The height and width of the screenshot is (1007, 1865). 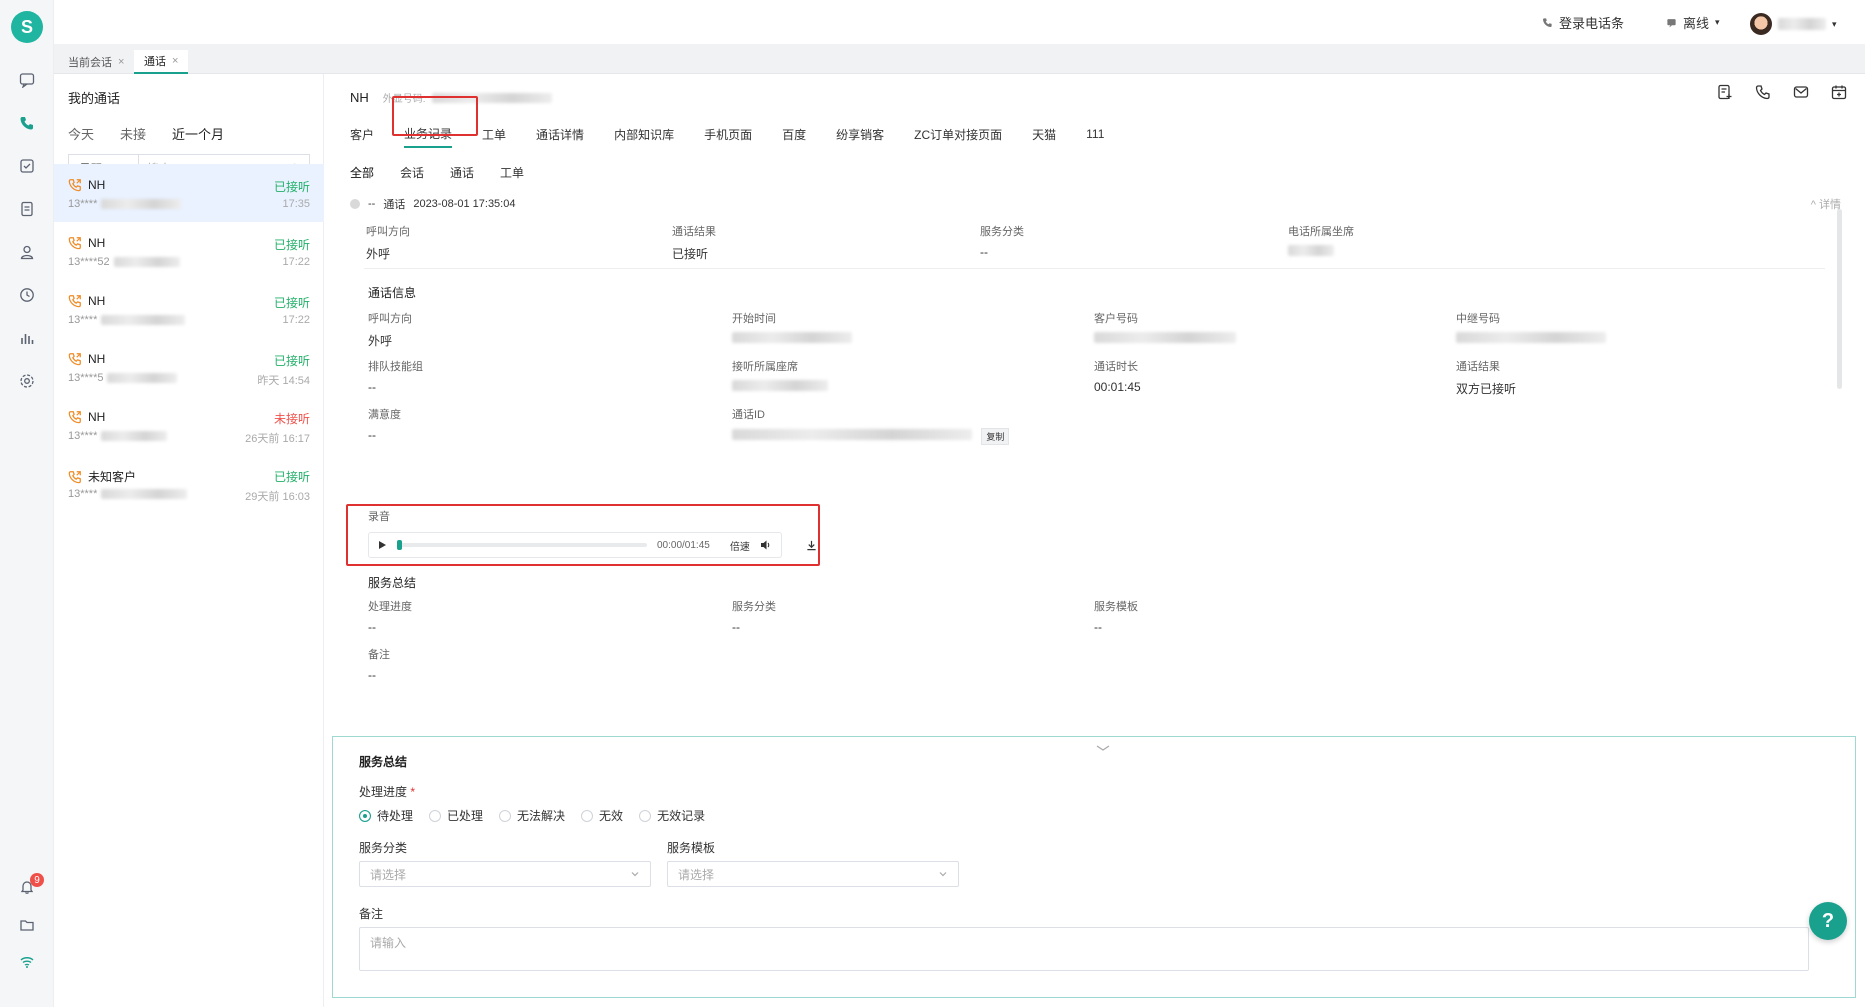 What do you see at coordinates (1801, 92) in the screenshot?
I see `mail-icon` at bounding box center [1801, 92].